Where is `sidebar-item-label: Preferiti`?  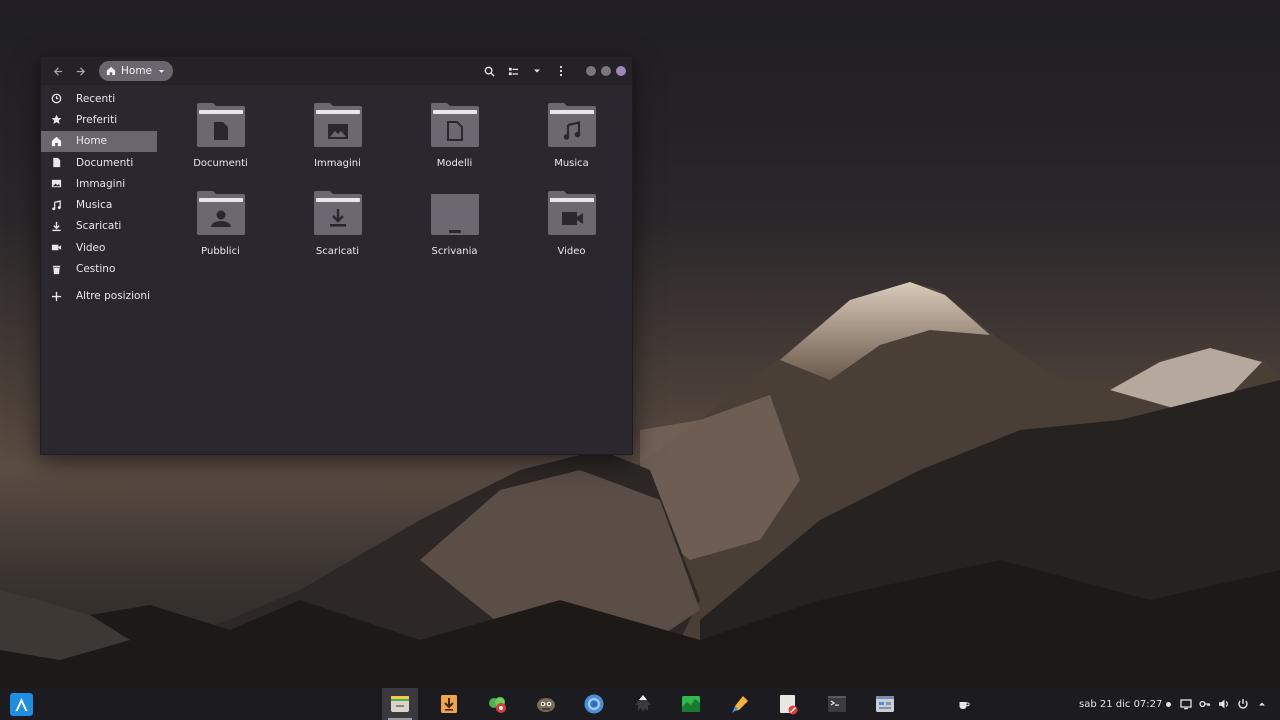 sidebar-item-label: Preferiti is located at coordinates (97, 119).